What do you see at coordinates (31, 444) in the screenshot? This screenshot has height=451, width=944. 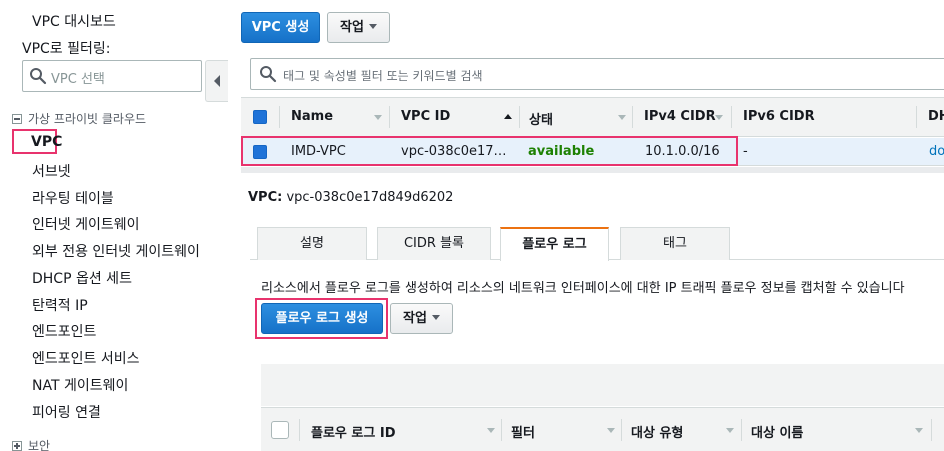 I see `section-security: 보안` at bounding box center [31, 444].